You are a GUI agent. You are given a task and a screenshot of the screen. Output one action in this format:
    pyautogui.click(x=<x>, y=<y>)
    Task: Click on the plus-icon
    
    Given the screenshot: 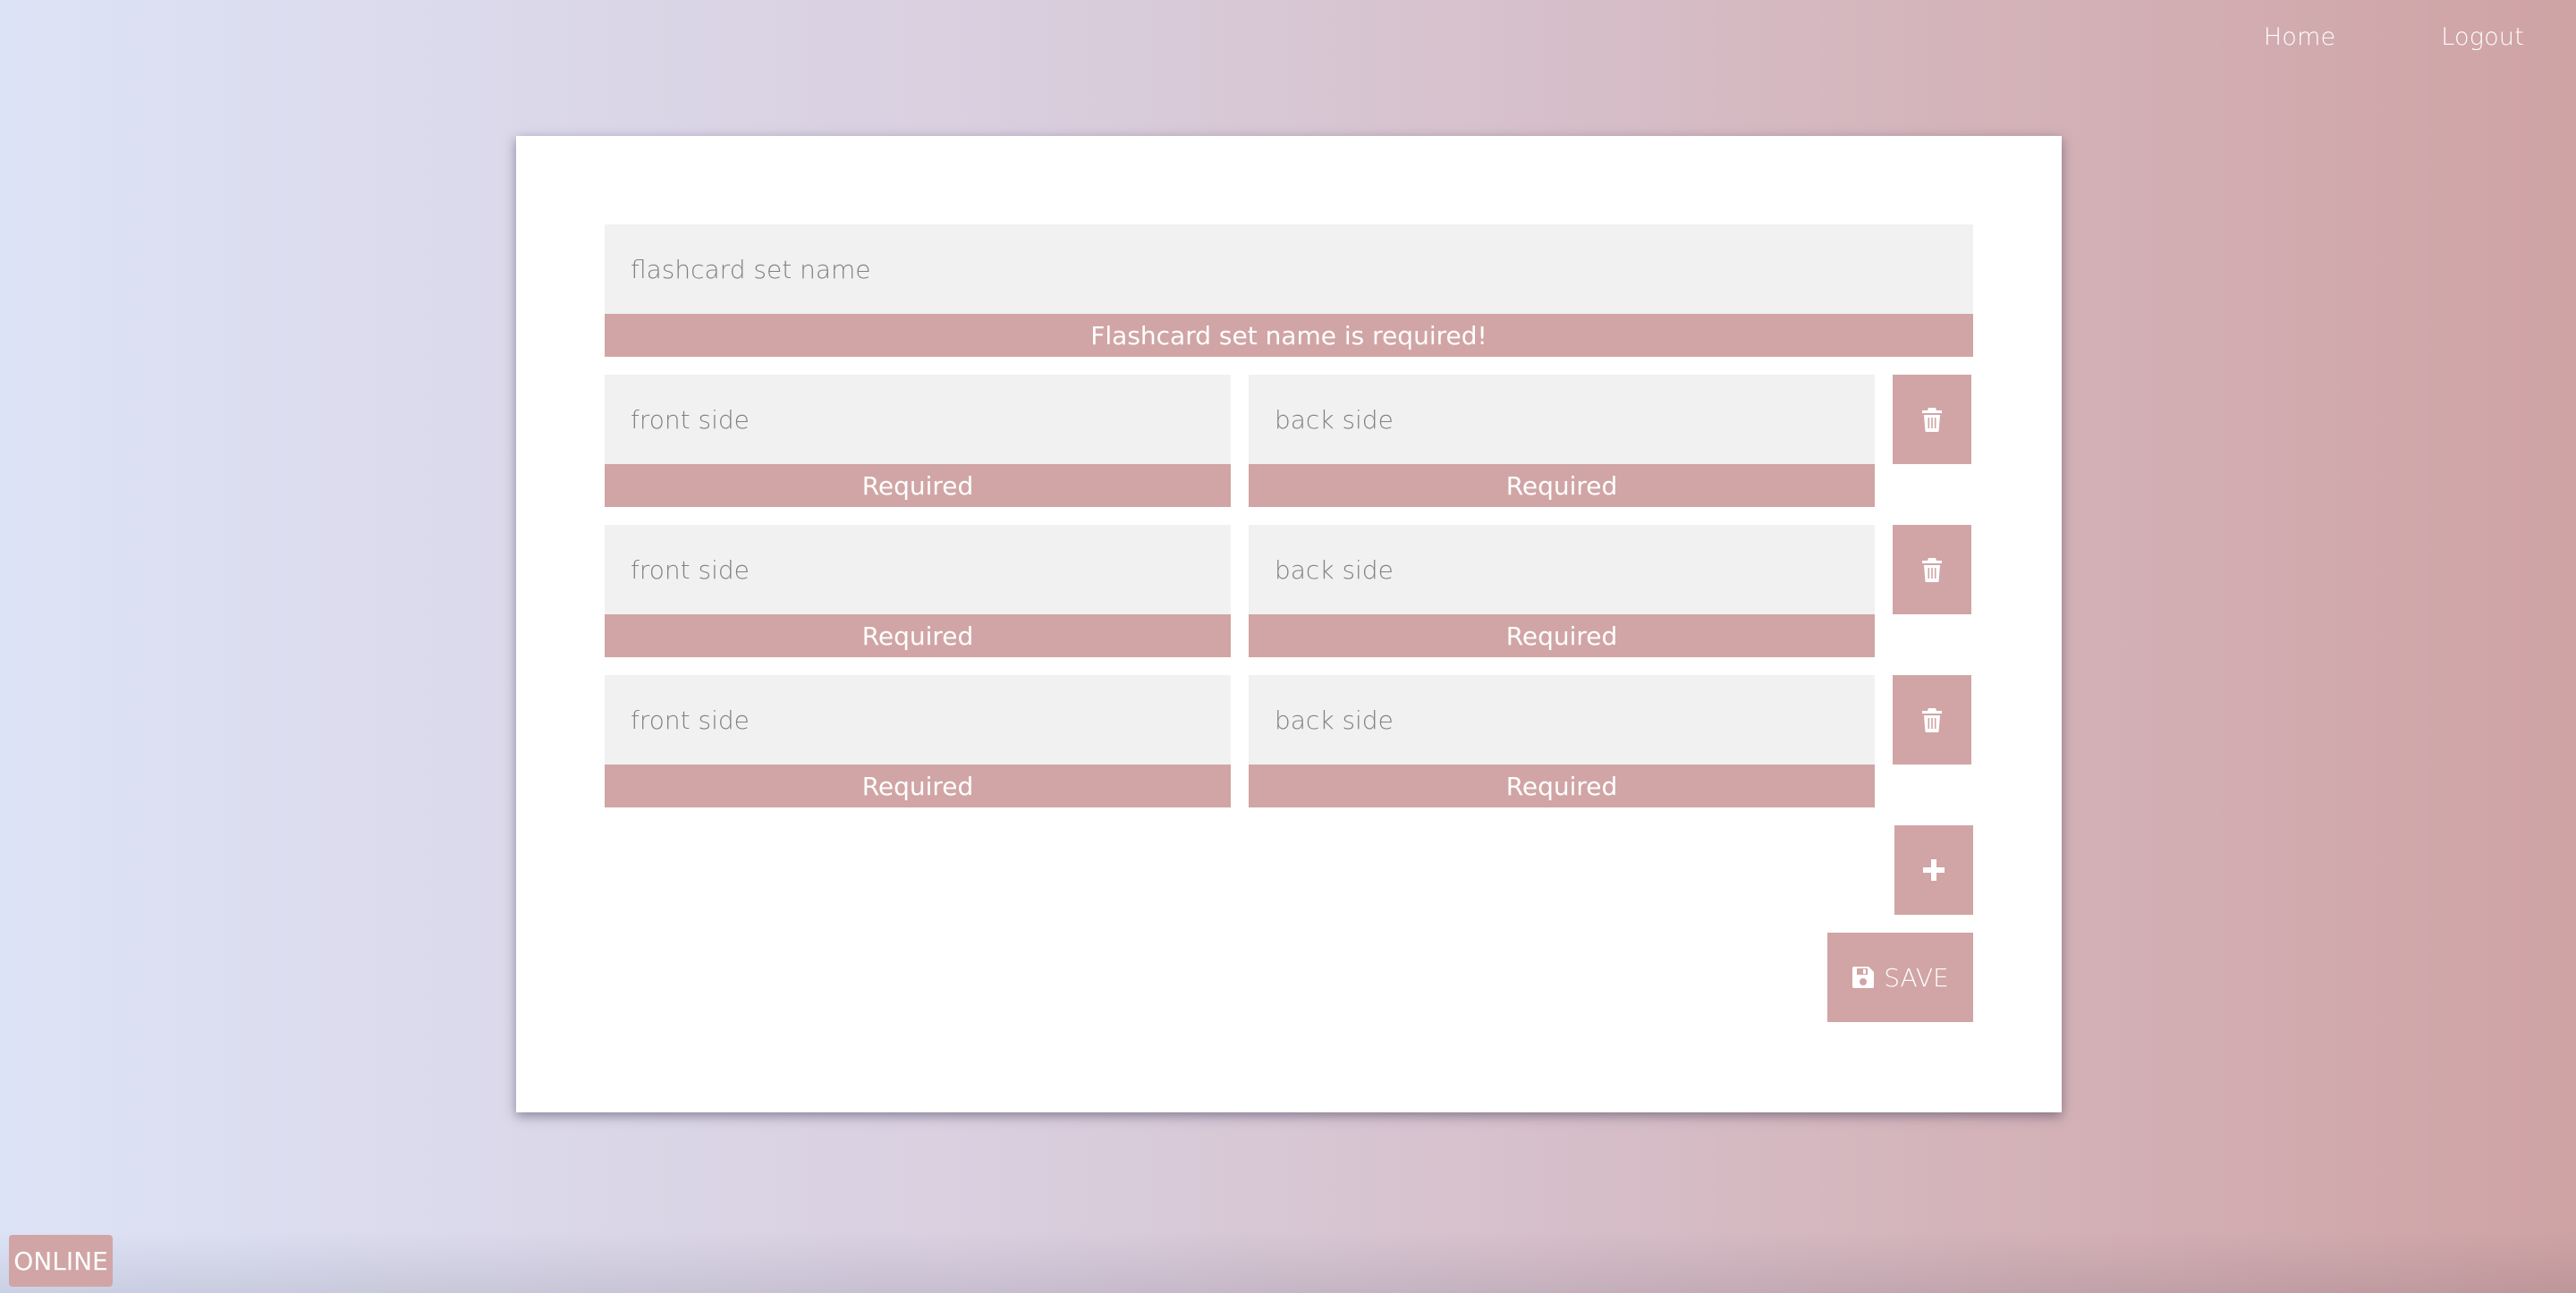 What is the action you would take?
    pyautogui.click(x=1934, y=870)
    